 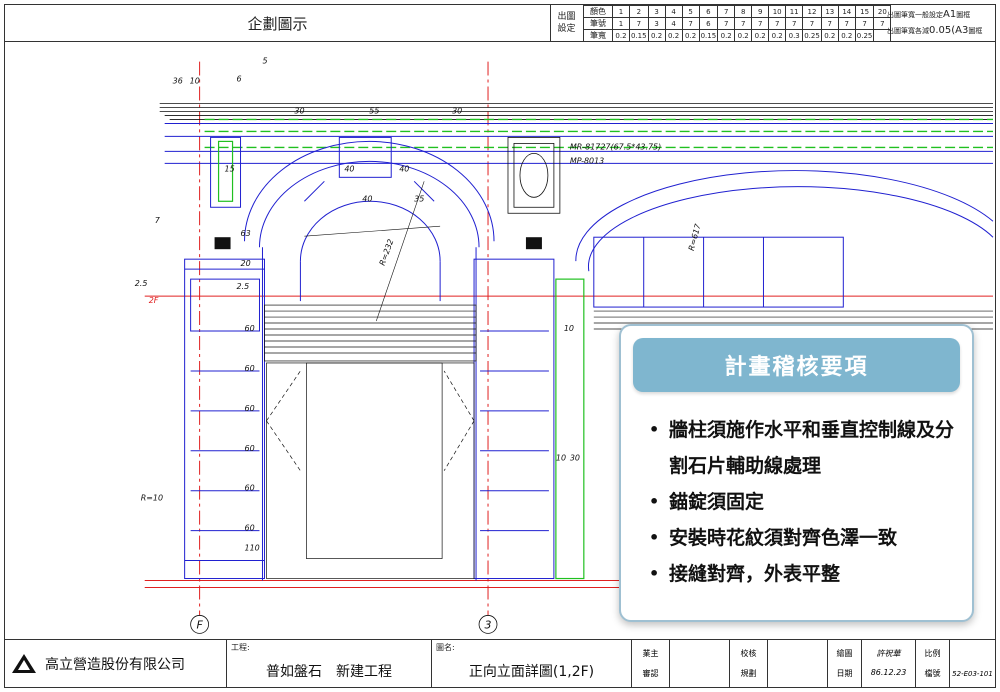 I want to click on pen-row-header: 筆號, so click(x=598, y=23).